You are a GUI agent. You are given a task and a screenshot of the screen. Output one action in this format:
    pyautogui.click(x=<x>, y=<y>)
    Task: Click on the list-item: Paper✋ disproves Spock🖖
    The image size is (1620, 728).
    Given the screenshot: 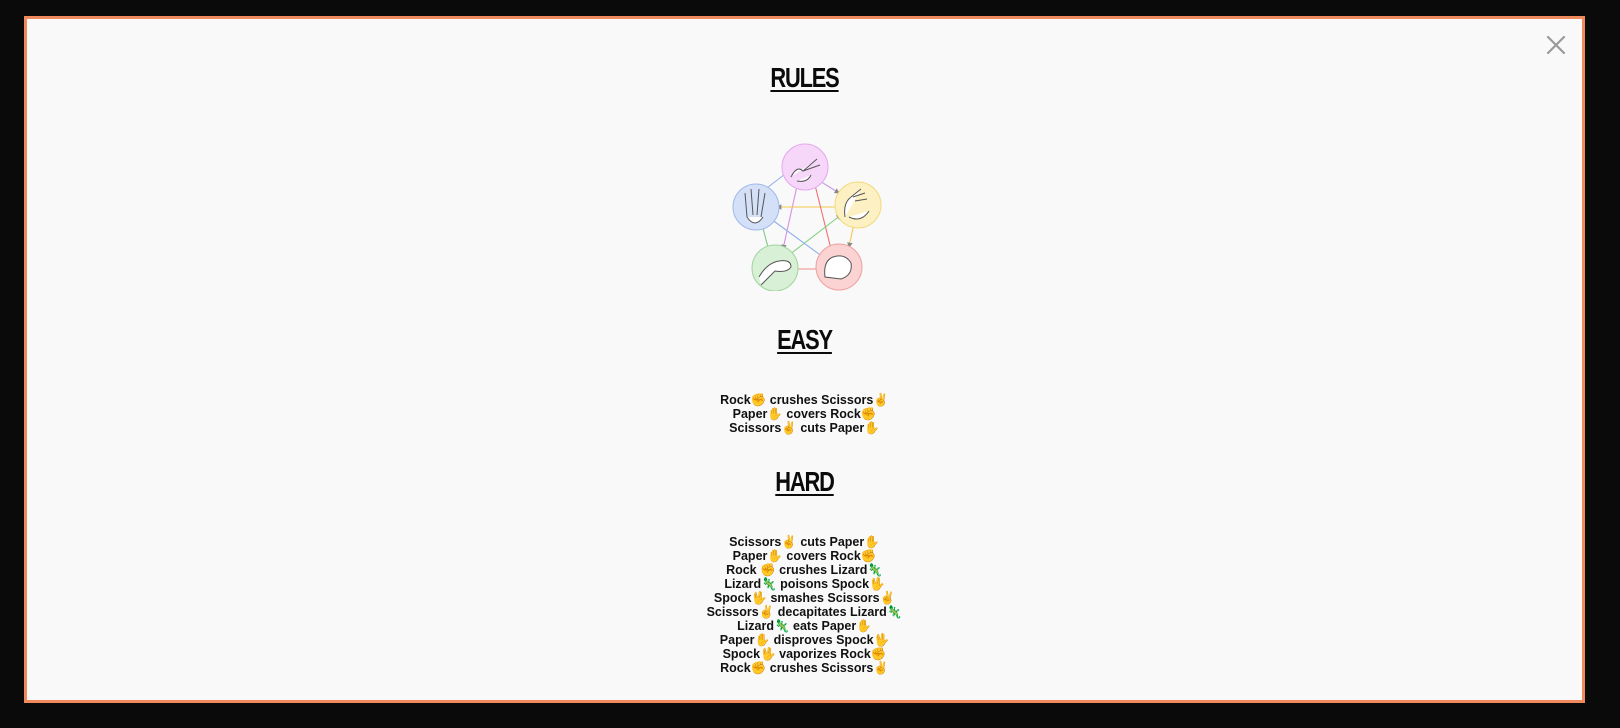 What is the action you would take?
    pyautogui.click(x=804, y=640)
    